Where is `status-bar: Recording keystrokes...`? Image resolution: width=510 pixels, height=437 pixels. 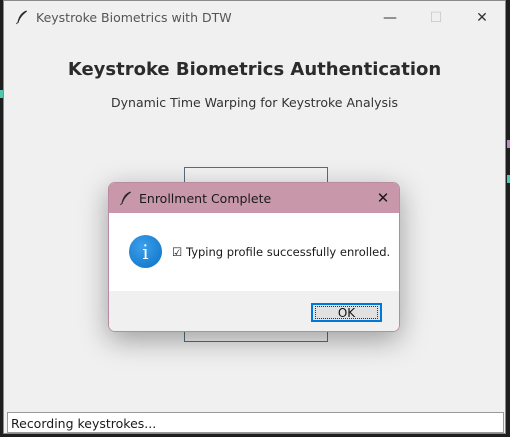 status-bar: Recording keystrokes... is located at coordinates (255, 422).